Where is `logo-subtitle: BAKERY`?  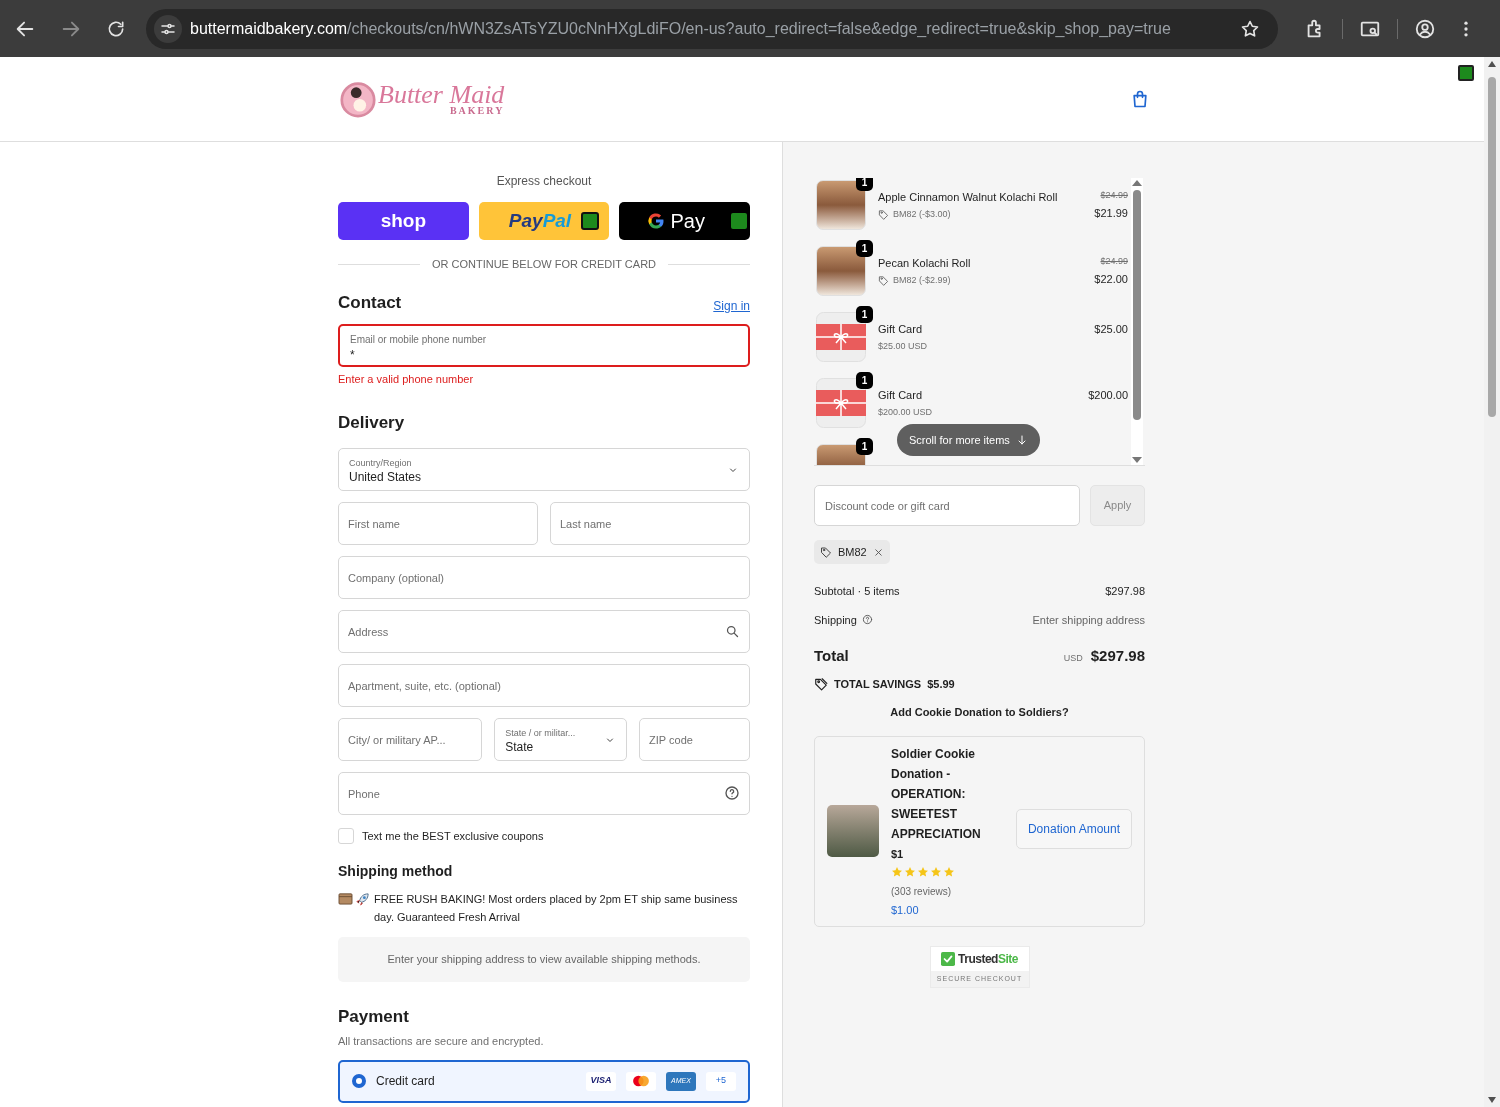 logo-subtitle: BAKERY is located at coordinates (477, 111).